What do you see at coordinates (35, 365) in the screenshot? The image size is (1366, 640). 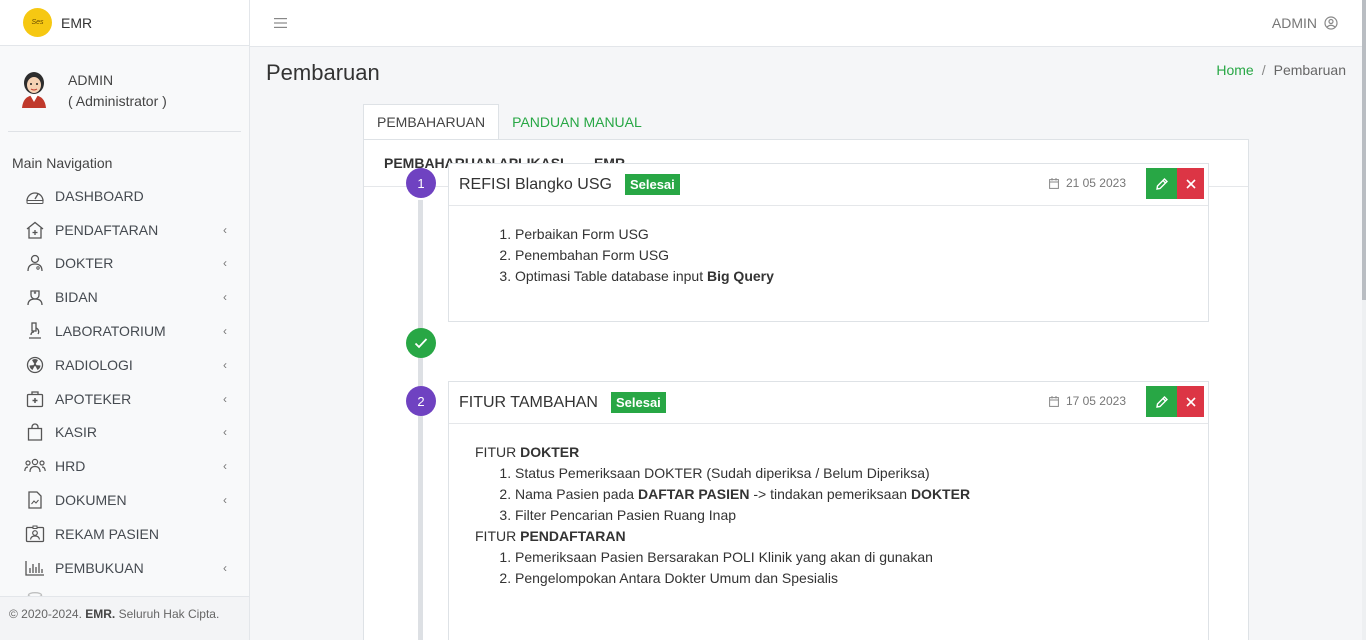 I see `radiation-icon` at bounding box center [35, 365].